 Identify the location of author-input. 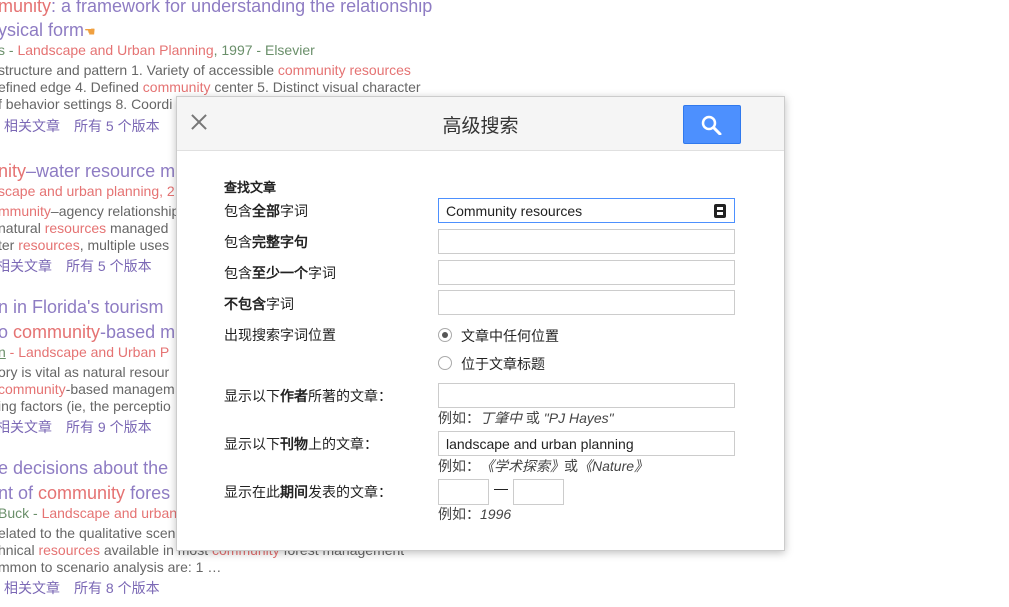
(586, 395).